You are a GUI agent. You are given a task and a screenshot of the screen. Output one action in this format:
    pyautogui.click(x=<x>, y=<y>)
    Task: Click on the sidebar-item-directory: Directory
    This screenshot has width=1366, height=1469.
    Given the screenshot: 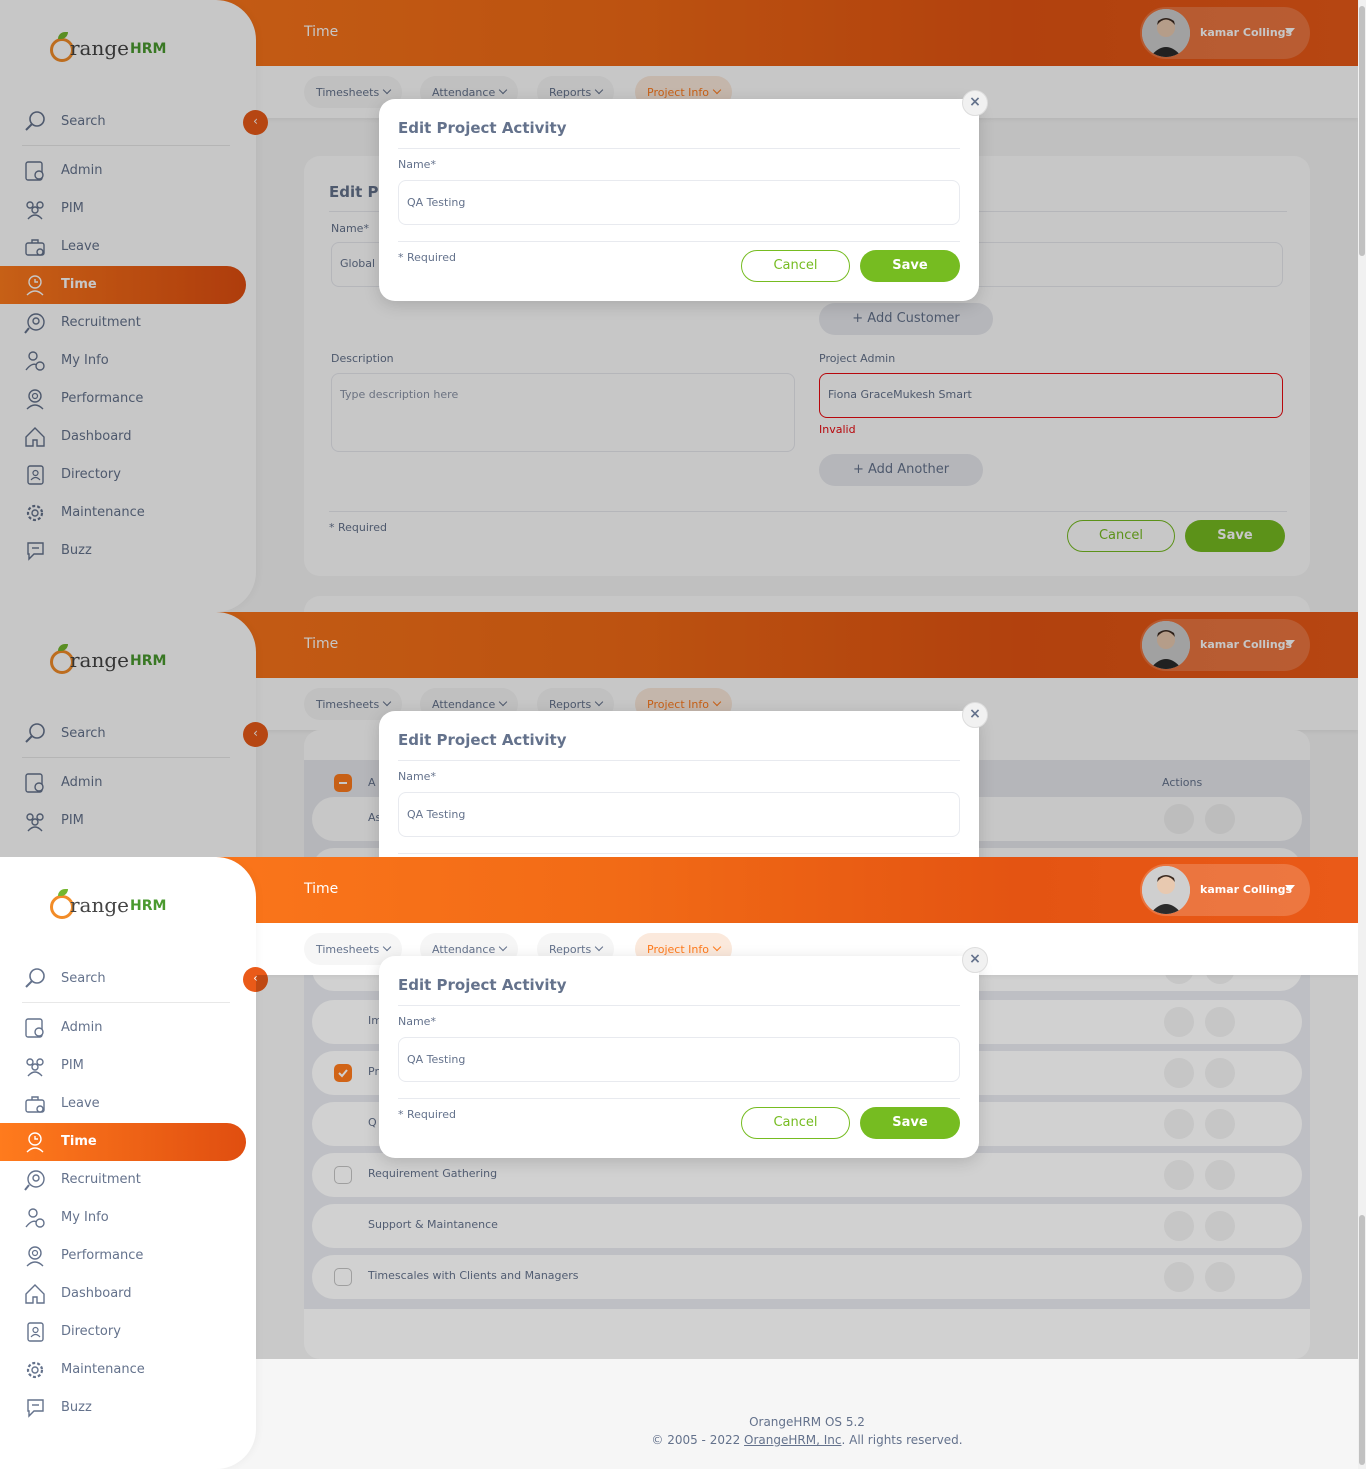 What is the action you would take?
    pyautogui.click(x=123, y=1332)
    